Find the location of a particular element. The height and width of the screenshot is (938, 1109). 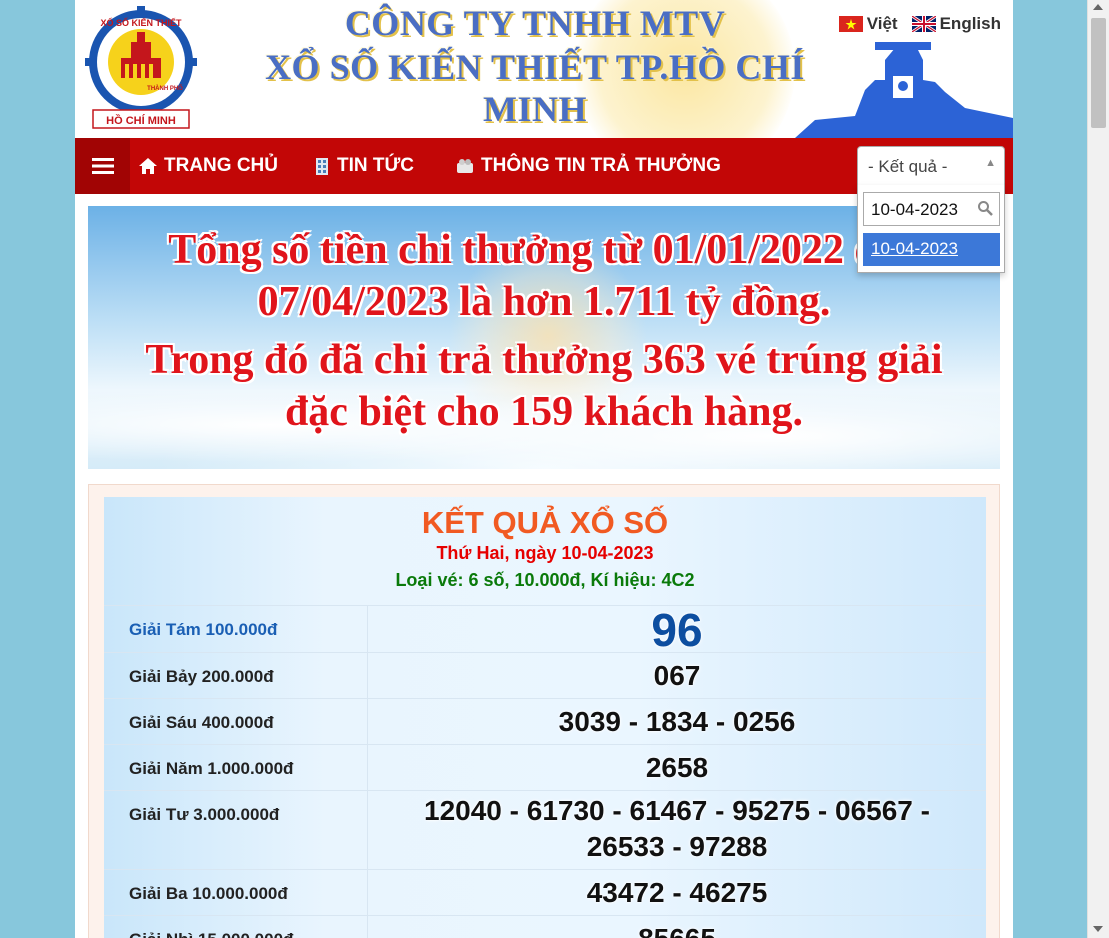

result-date-select: - Kết quả - ▲ is located at coordinates (931, 166).